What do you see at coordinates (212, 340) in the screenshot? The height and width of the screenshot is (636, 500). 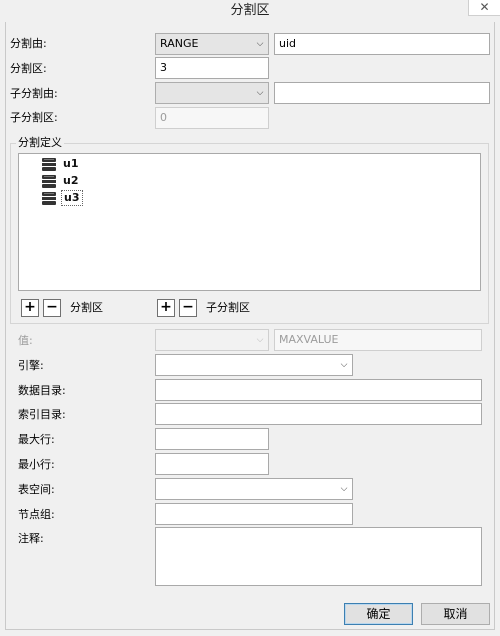 I see `value-operator-select: ⌵` at bounding box center [212, 340].